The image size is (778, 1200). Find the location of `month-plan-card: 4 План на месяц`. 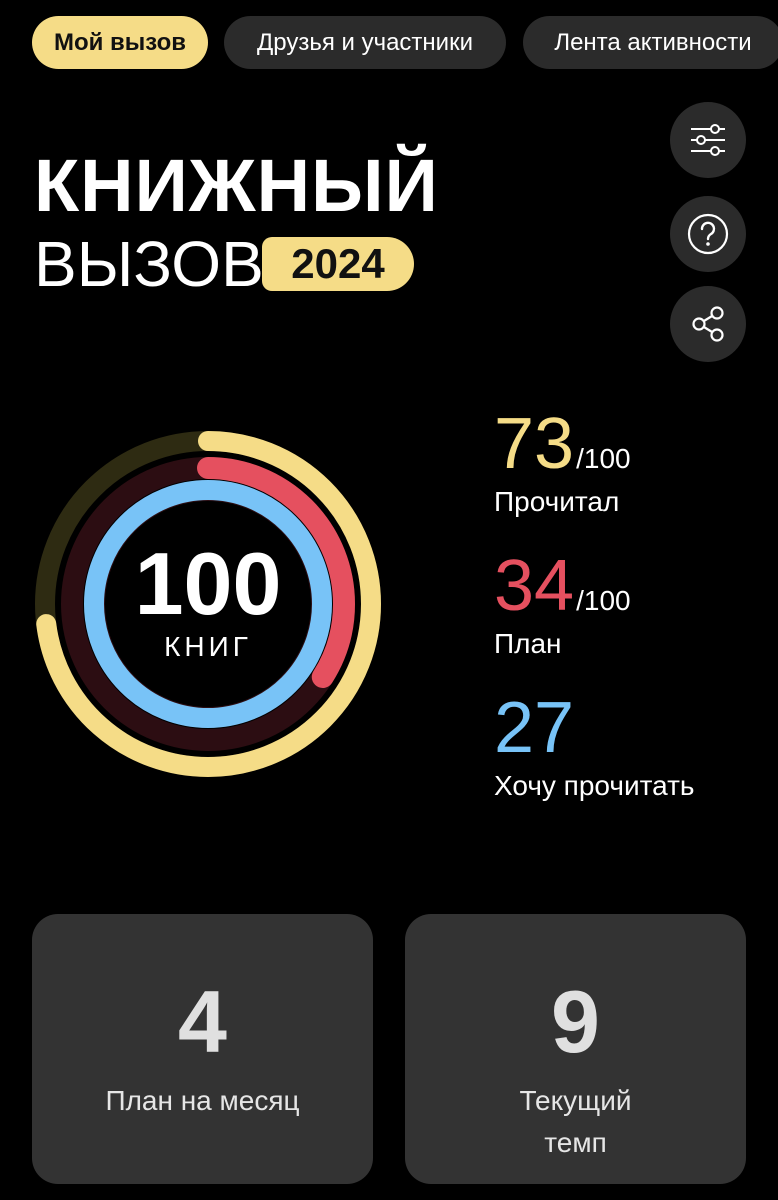

month-plan-card: 4 План на месяц is located at coordinates (202, 1049).